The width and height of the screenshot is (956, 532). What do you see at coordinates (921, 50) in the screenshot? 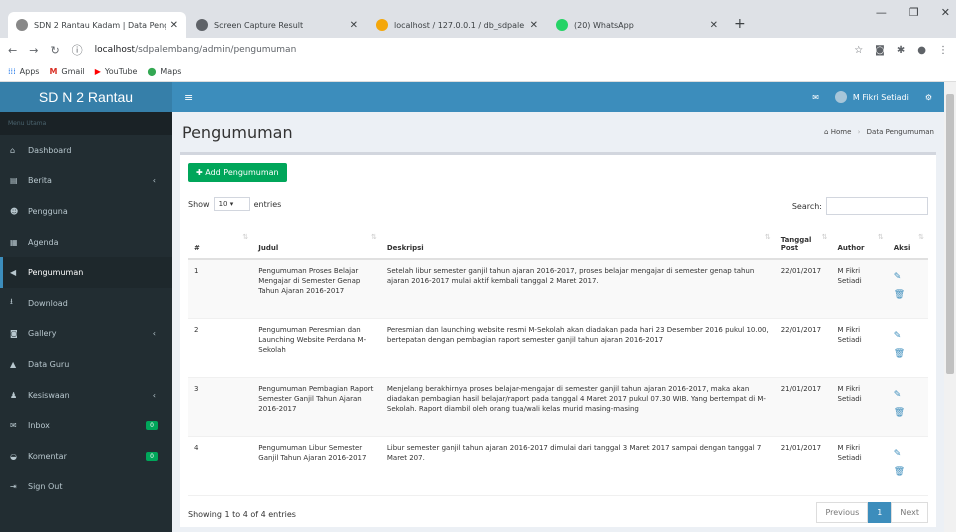
I see `profile-avatar-icon: ●` at bounding box center [921, 50].